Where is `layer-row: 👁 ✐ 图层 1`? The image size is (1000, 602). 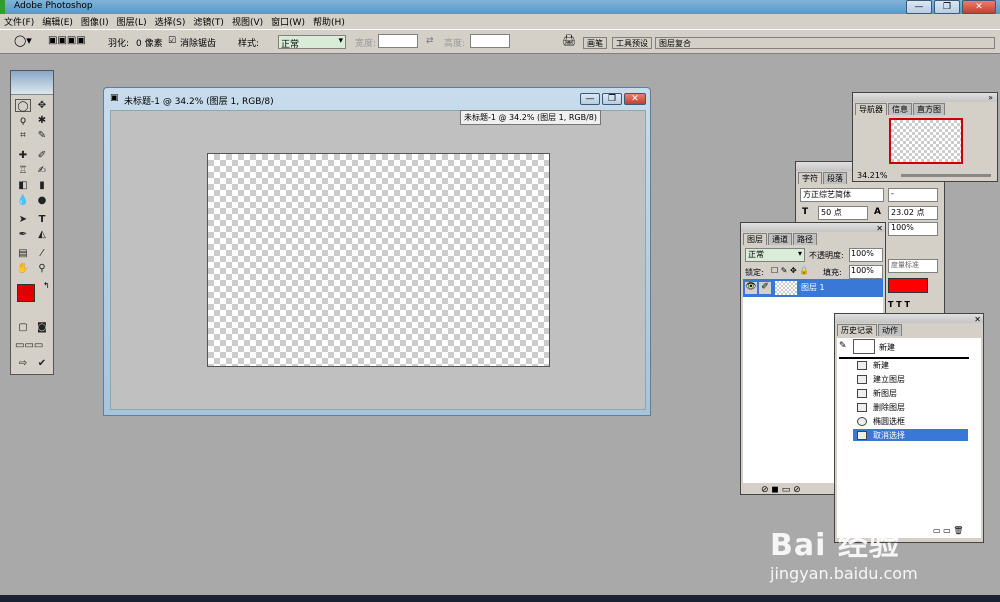 layer-row: 👁 ✐ 图层 1 is located at coordinates (813, 288).